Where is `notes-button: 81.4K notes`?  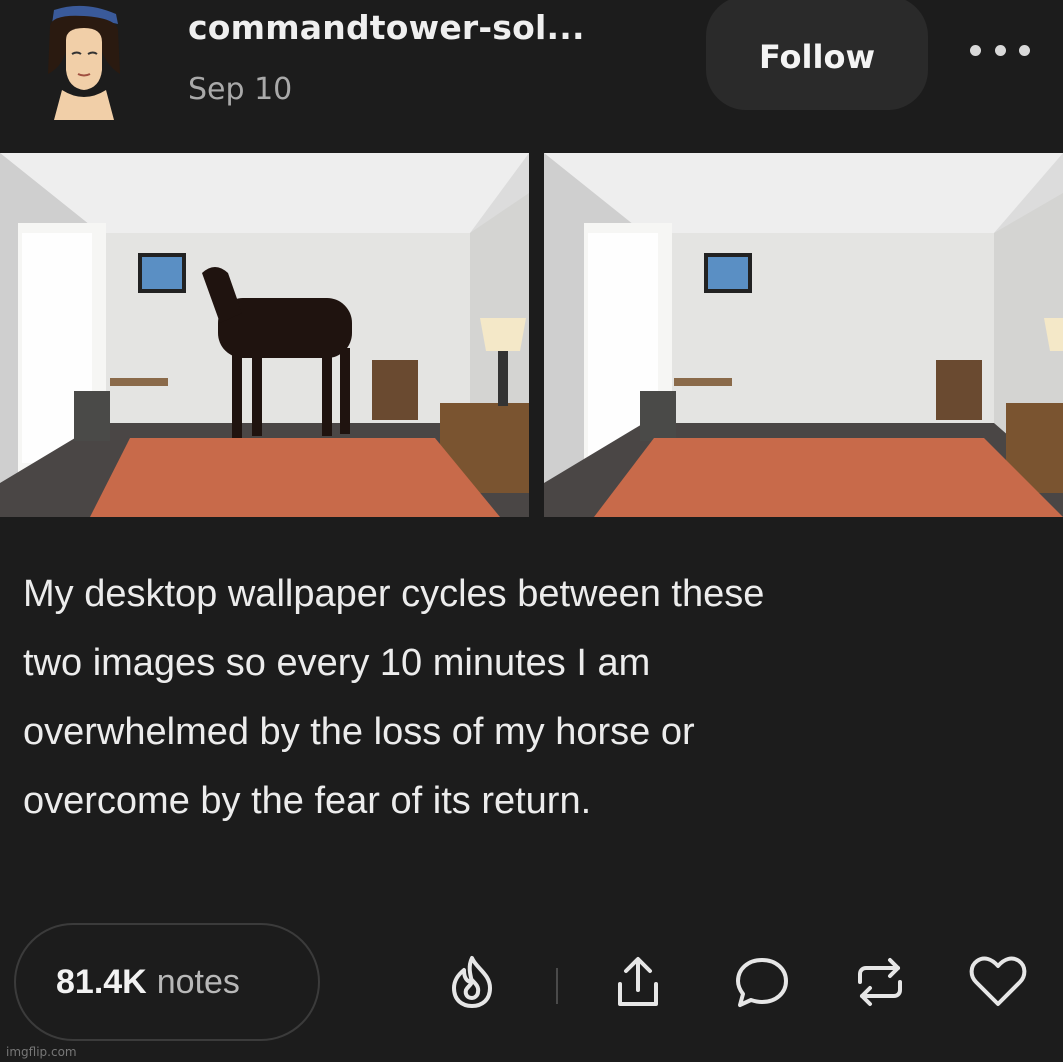
notes-button: 81.4K notes is located at coordinates (167, 982).